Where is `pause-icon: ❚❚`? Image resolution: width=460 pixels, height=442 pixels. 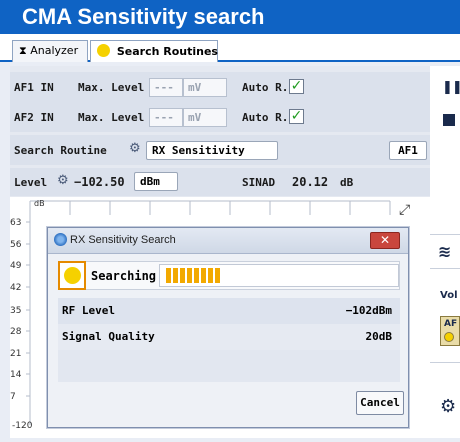
pause-icon: ❚❚ is located at coordinates (451, 87).